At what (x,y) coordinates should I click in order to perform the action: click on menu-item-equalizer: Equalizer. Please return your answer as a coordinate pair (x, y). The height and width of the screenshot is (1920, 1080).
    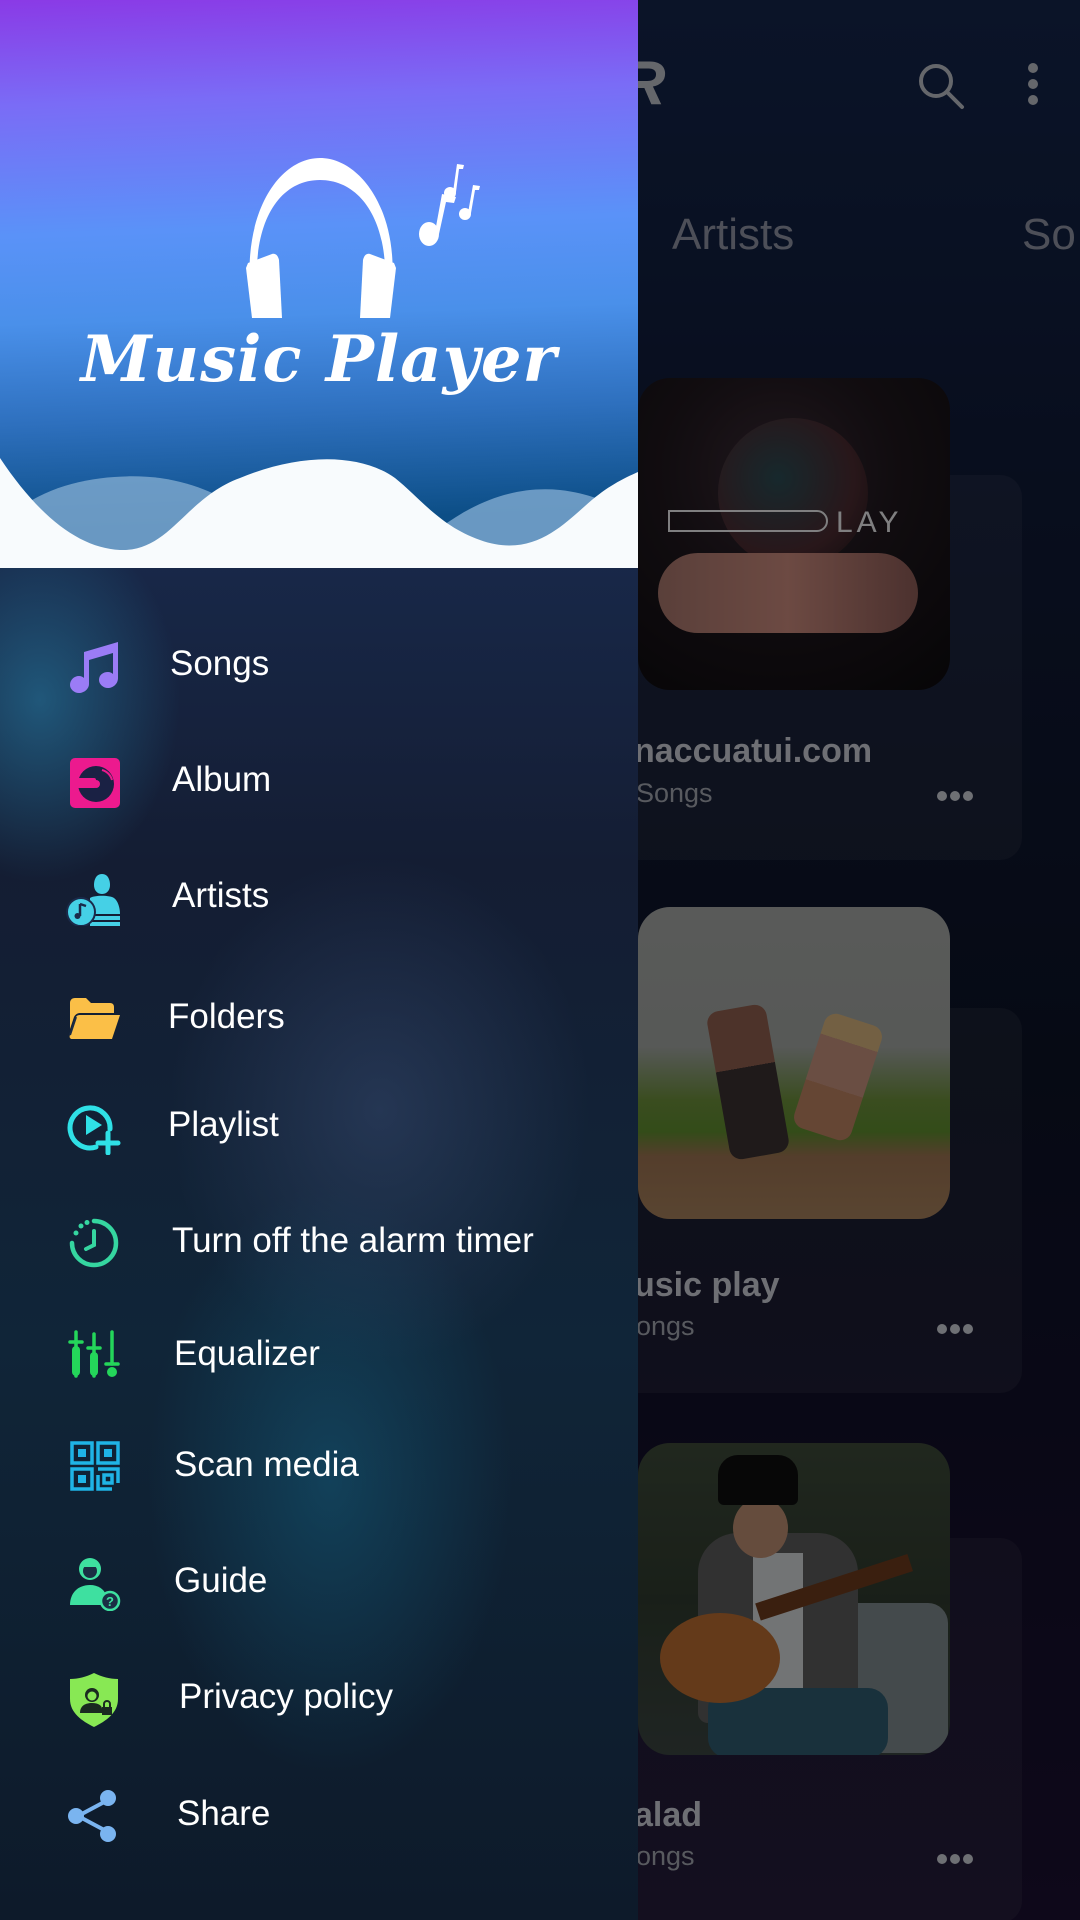
    Looking at the image, I should click on (319, 1355).